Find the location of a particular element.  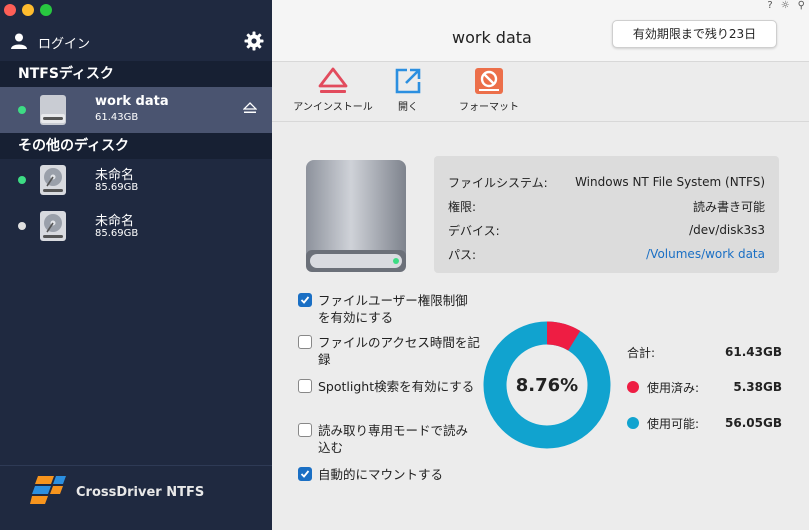

path-label: パス: is located at coordinates (462, 254).